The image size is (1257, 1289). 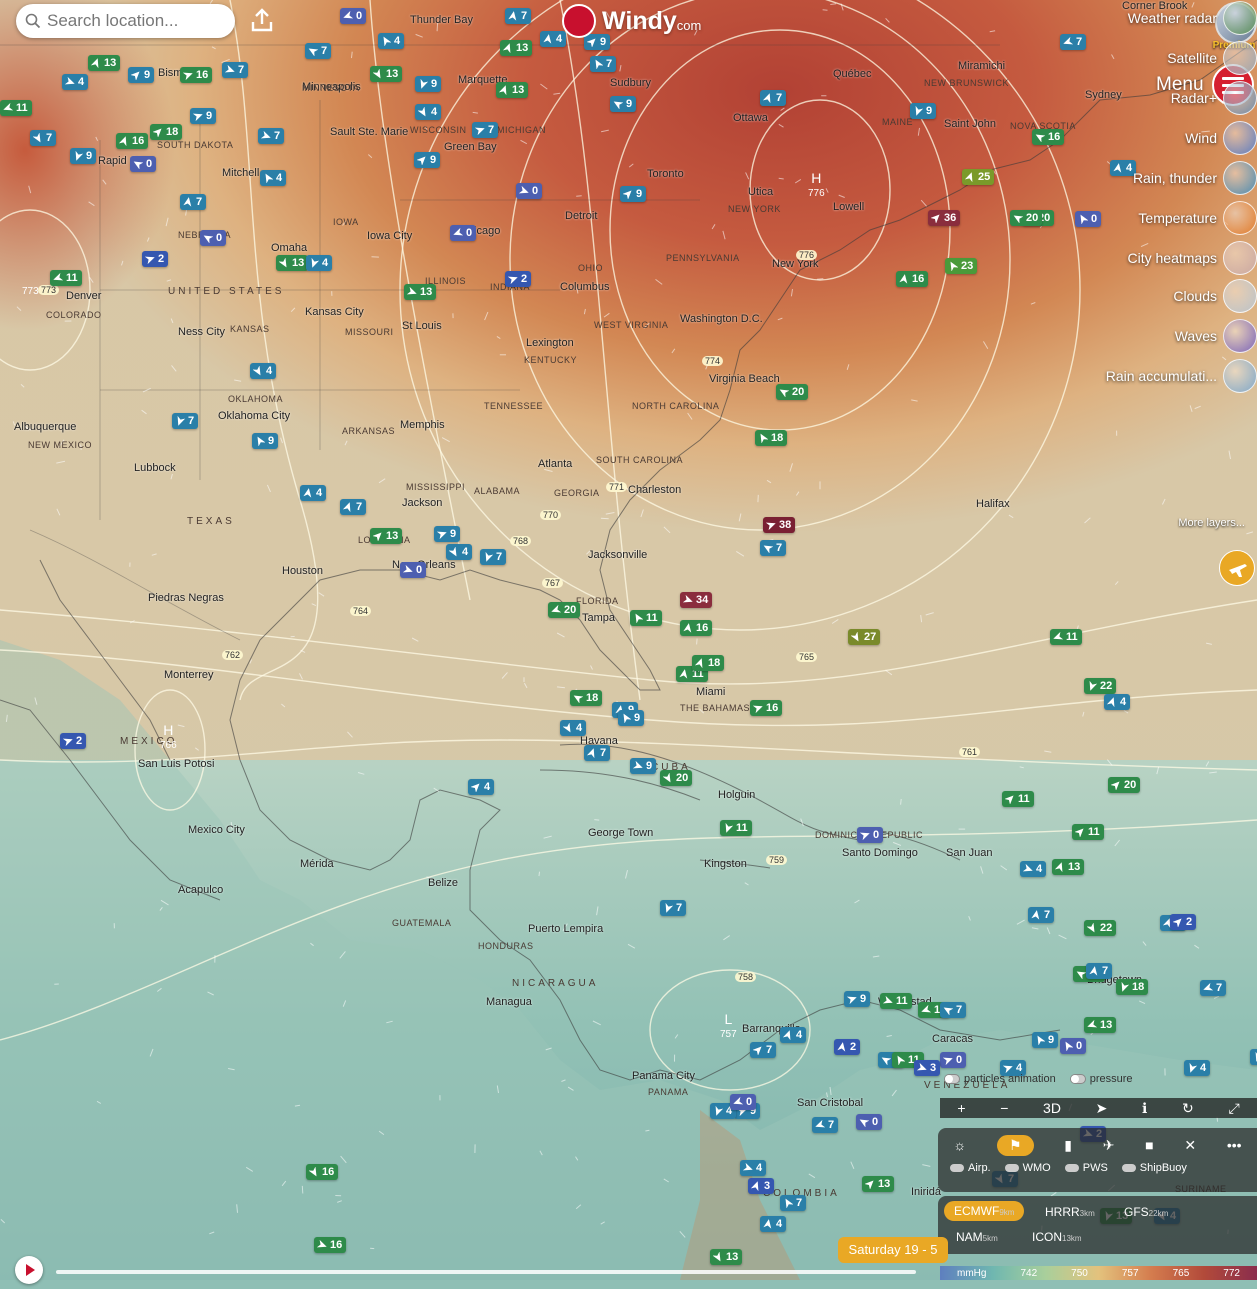 What do you see at coordinates (1109, 1145) in the screenshot?
I see `airplane-filter-icon: ✈` at bounding box center [1109, 1145].